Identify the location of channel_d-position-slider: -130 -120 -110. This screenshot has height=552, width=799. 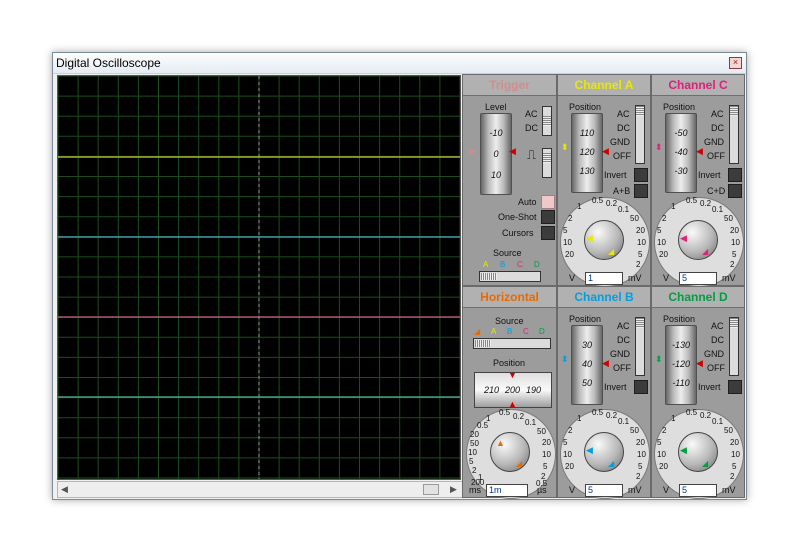
(681, 365).